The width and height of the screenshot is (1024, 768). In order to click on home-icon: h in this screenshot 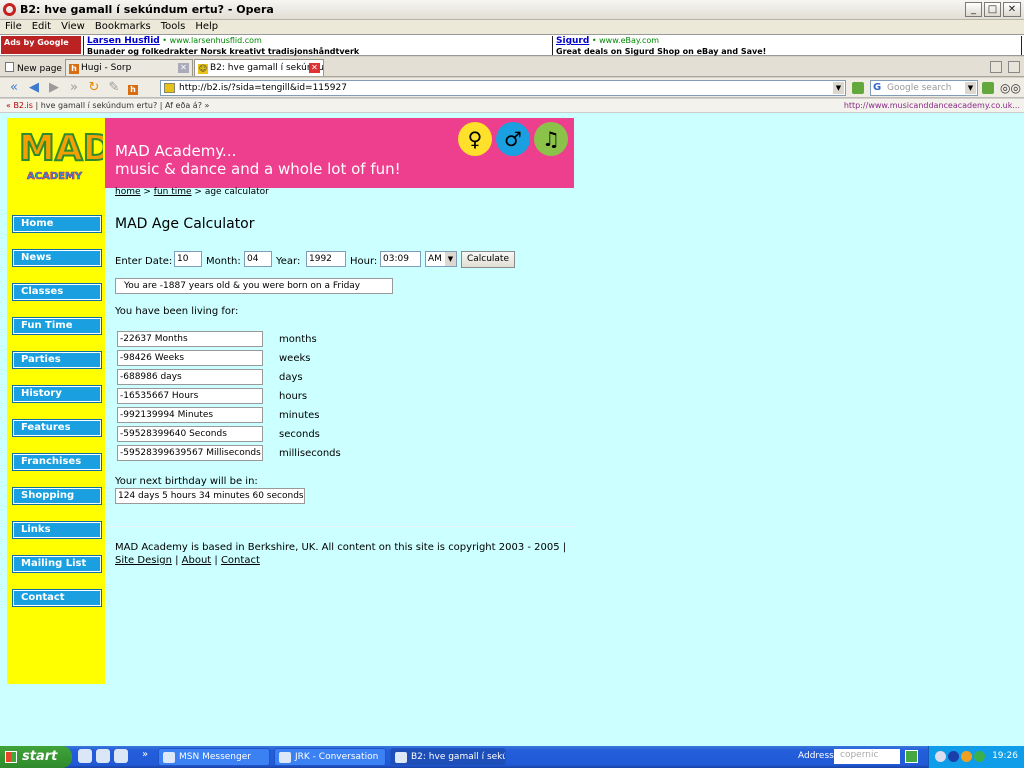, I will do `click(134, 87)`.